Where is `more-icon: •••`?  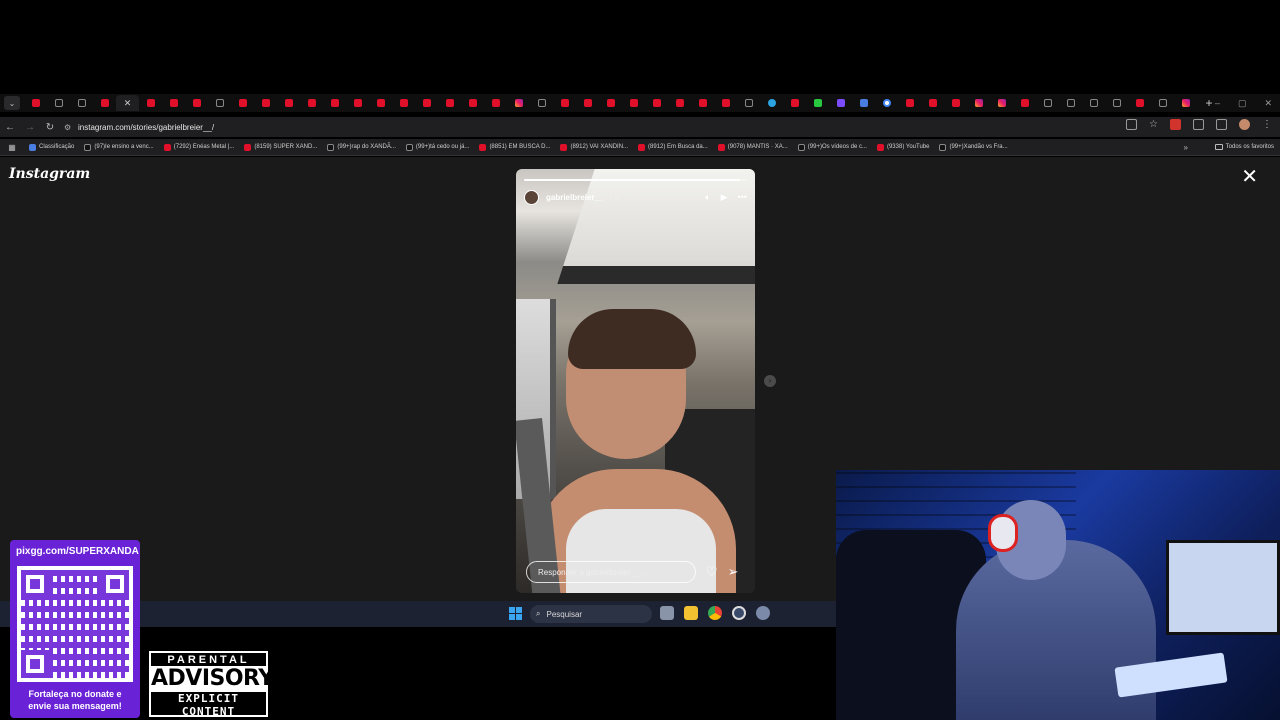 more-icon: ••• is located at coordinates (742, 197).